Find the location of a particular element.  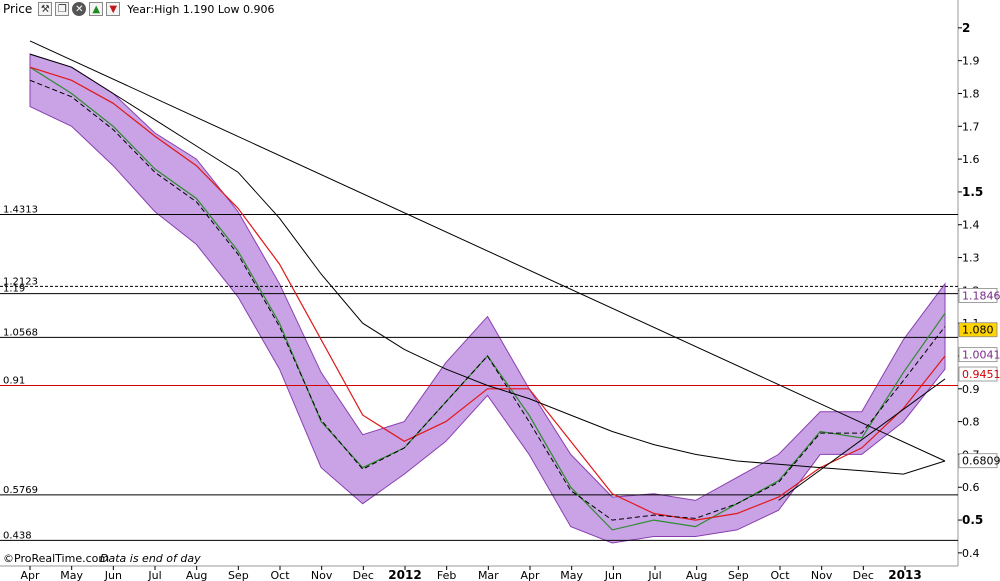

level-label: 0.91 is located at coordinates (14, 381).